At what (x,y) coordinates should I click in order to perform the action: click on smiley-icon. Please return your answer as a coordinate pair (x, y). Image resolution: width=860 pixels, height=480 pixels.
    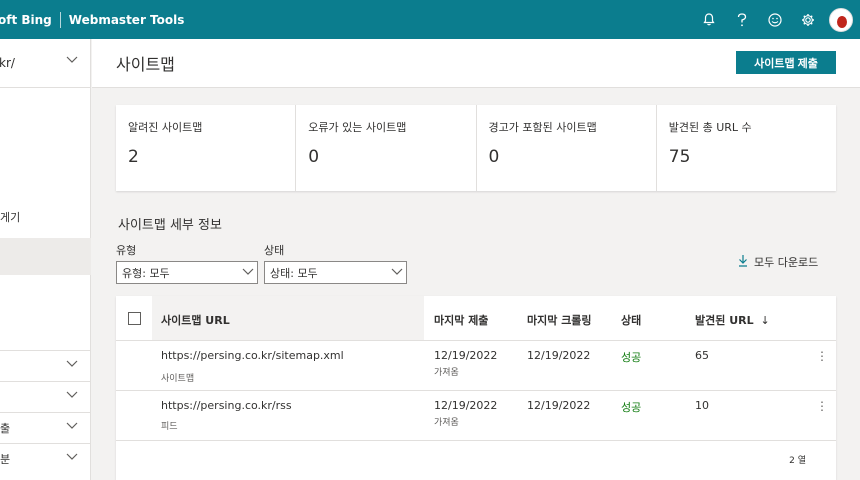
    Looking at the image, I should click on (774, 19).